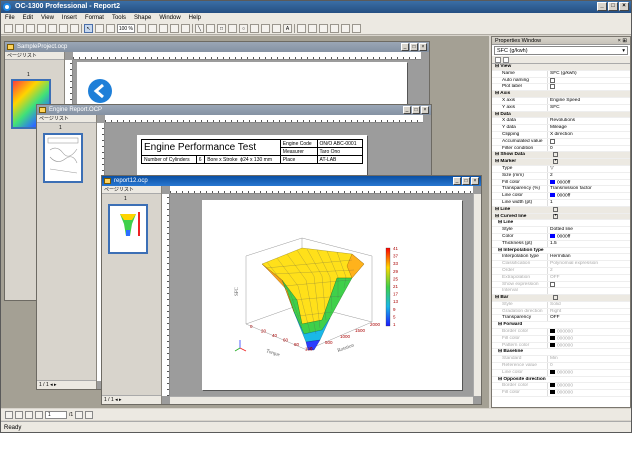 The height and width of the screenshot is (461, 640). I want to click on property-row: Type ▽, so click(561, 169).